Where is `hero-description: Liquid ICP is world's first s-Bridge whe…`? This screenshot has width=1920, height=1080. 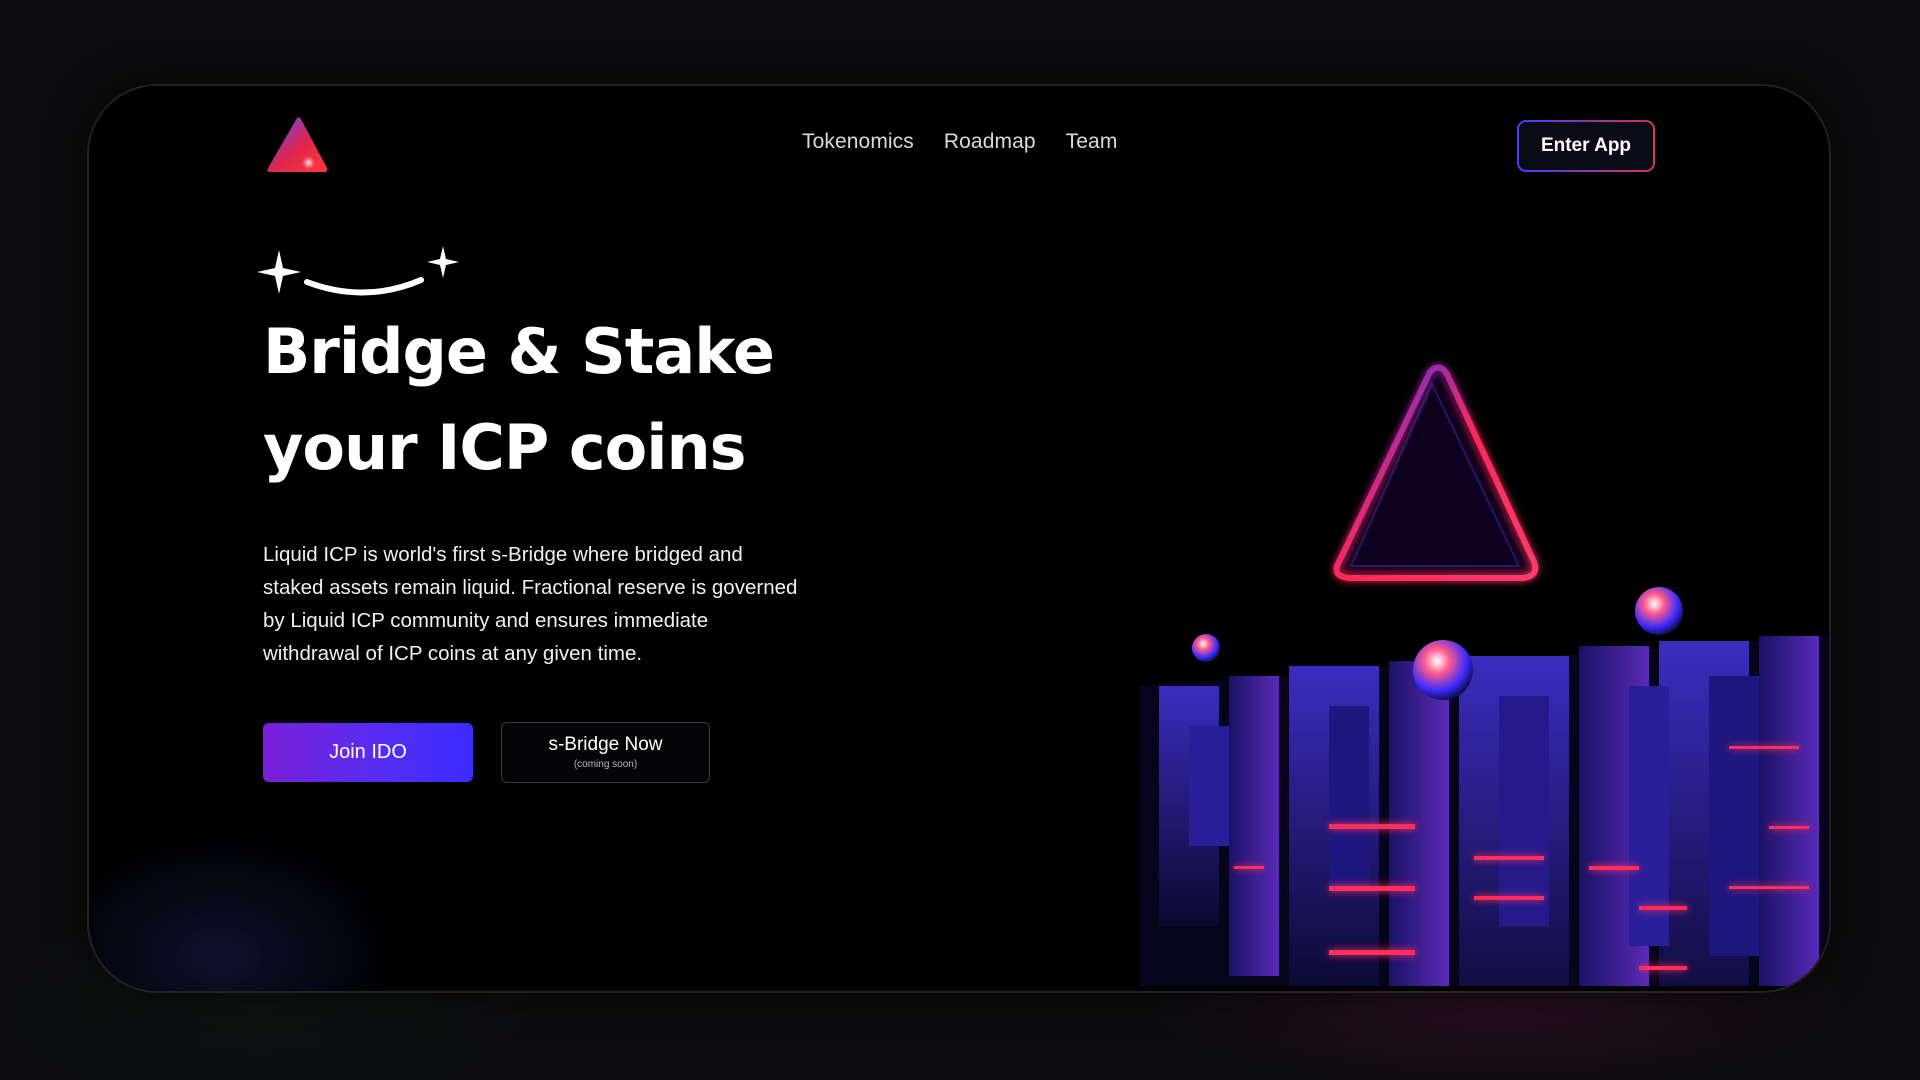 hero-description: Liquid ICP is world's first s-Bridge whe… is located at coordinates (530, 604).